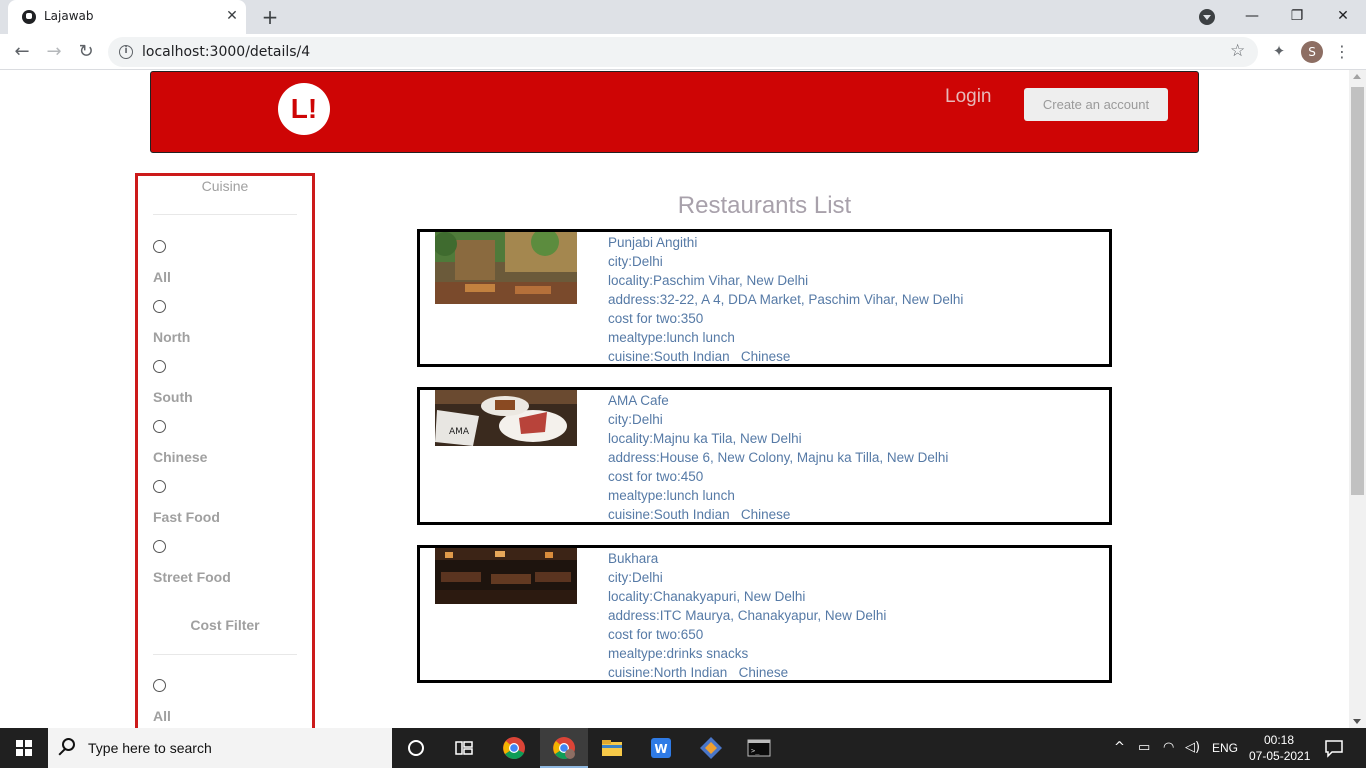 This screenshot has height=768, width=1366. I want to click on taskbar-search-box: Type here to search, so click(220, 748).